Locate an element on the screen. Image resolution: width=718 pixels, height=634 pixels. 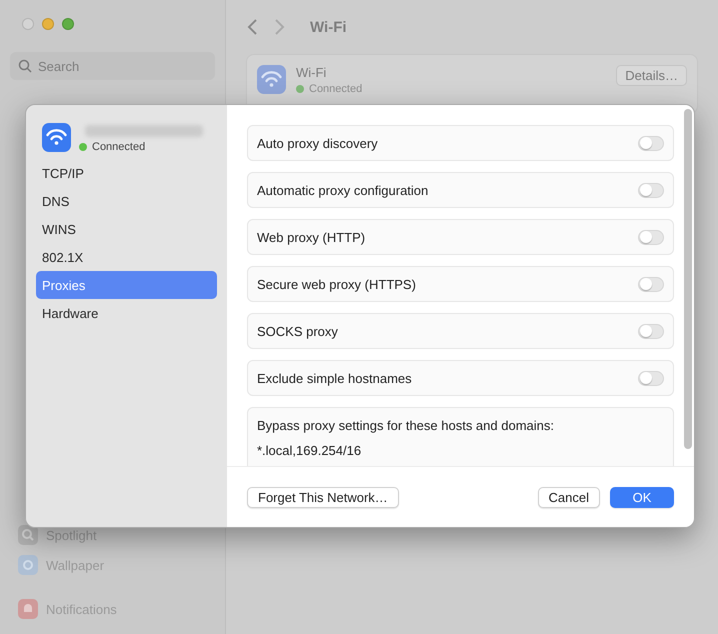
option-label: Web proxy (HTTP) is located at coordinates (311, 237).